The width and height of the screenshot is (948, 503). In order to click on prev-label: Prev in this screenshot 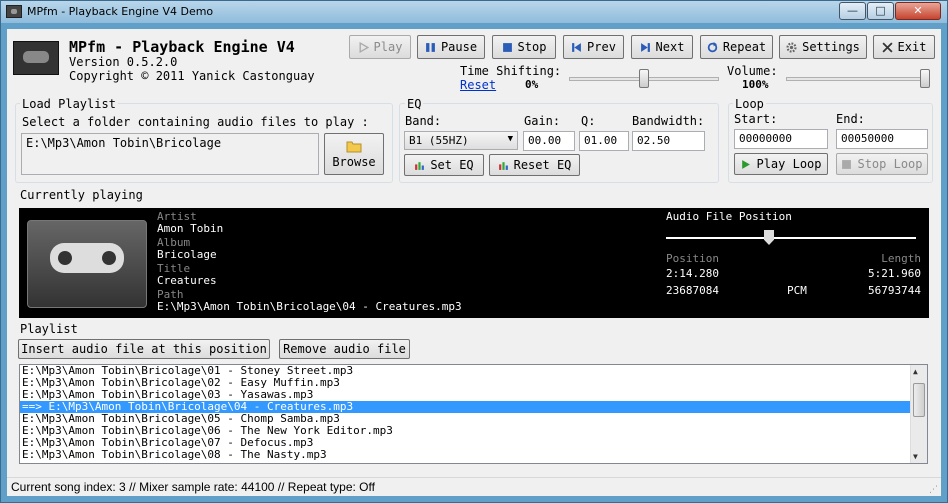, I will do `click(601, 47)`.